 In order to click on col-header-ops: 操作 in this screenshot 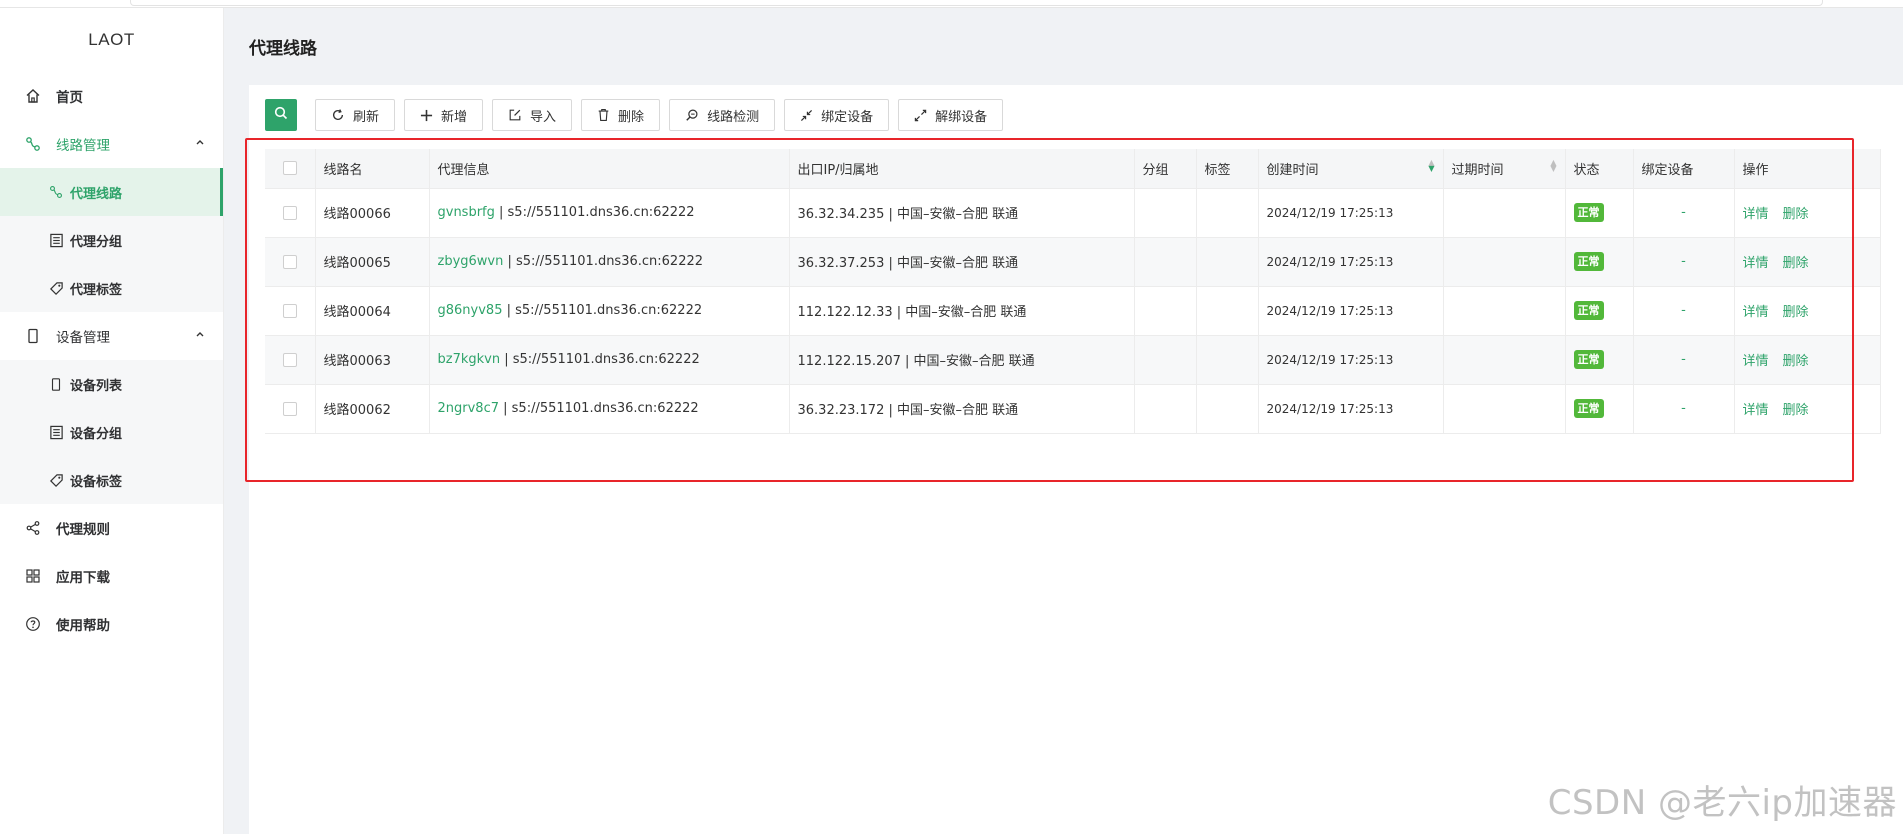, I will do `click(1807, 169)`.